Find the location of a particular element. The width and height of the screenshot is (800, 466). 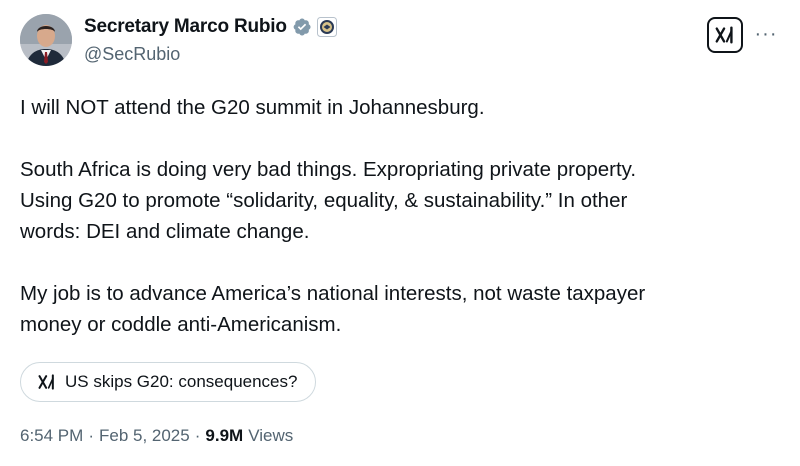

tweet-date: Feb 5, 2025 is located at coordinates (144, 436).